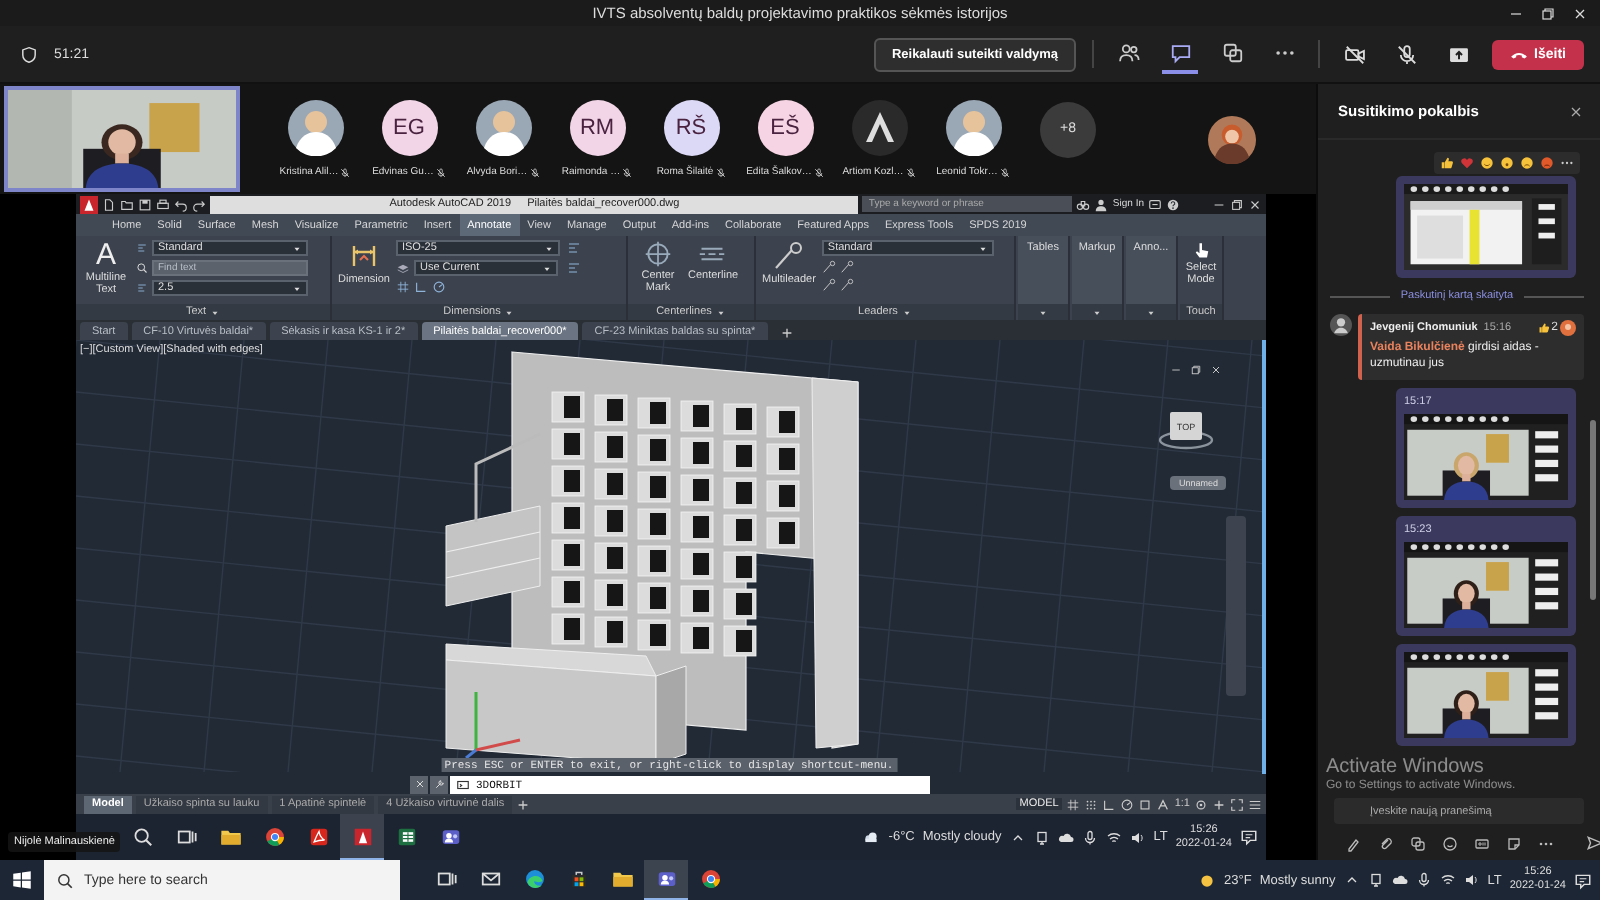  Describe the element at coordinates (1351, 880) in the screenshot. I see `caret-up-icon` at that location.